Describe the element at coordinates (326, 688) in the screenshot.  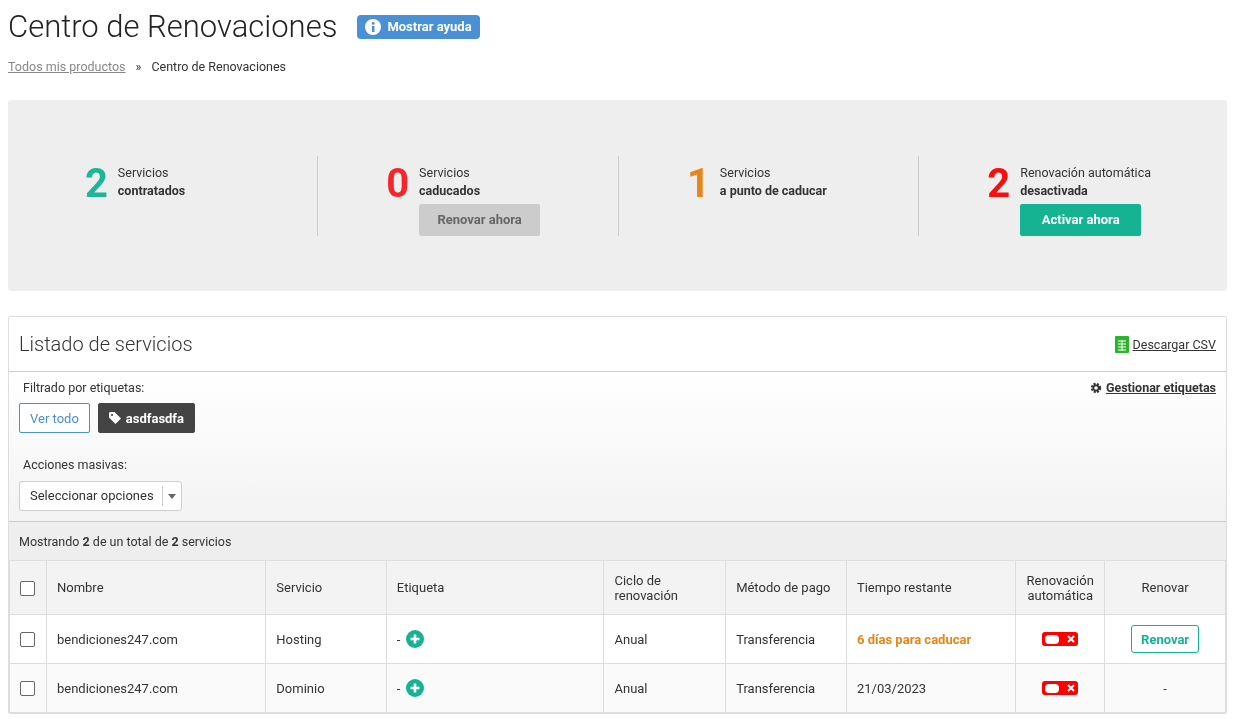
I see `table-cell: Dominio` at that location.